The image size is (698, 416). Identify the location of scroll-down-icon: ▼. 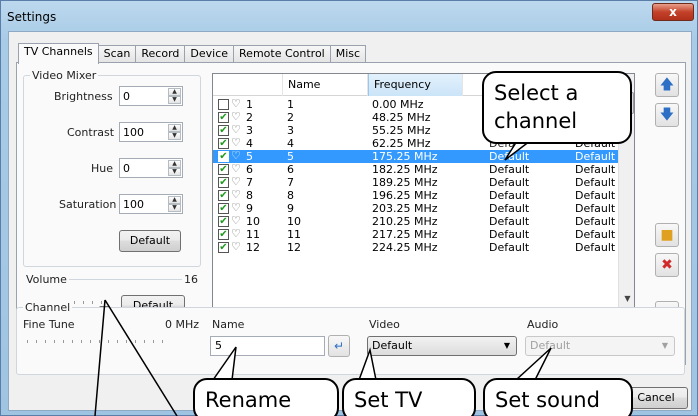
(627, 299).